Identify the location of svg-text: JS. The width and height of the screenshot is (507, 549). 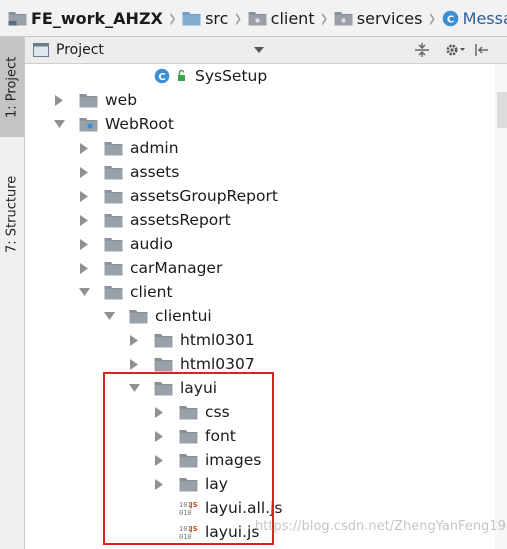
(193, 505).